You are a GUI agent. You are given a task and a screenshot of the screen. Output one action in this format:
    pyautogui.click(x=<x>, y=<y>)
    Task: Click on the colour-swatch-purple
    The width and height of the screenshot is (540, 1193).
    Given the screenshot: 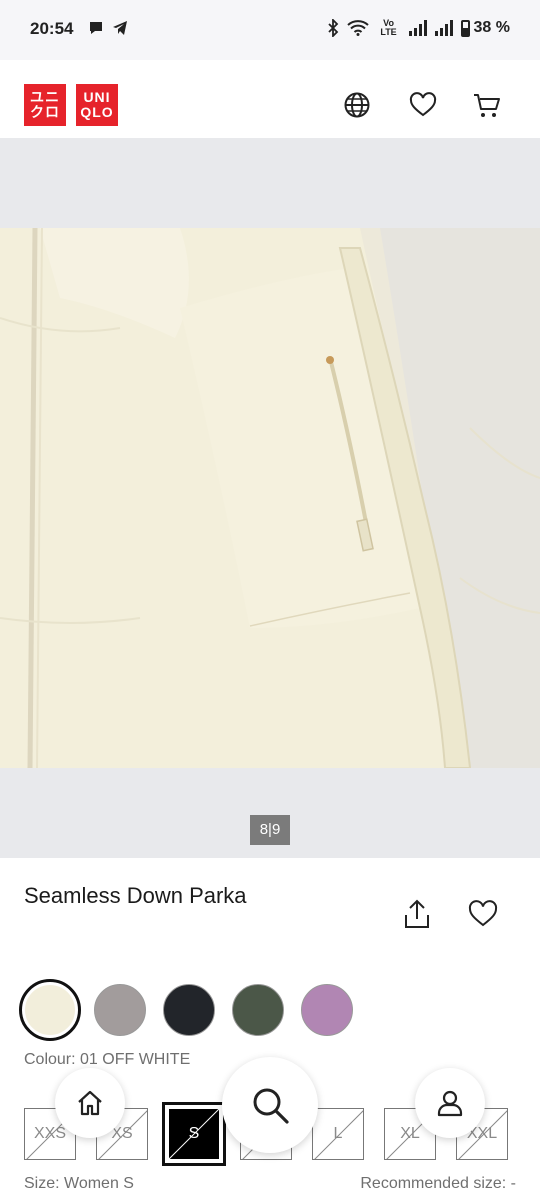 What is the action you would take?
    pyautogui.click(x=327, y=1010)
    